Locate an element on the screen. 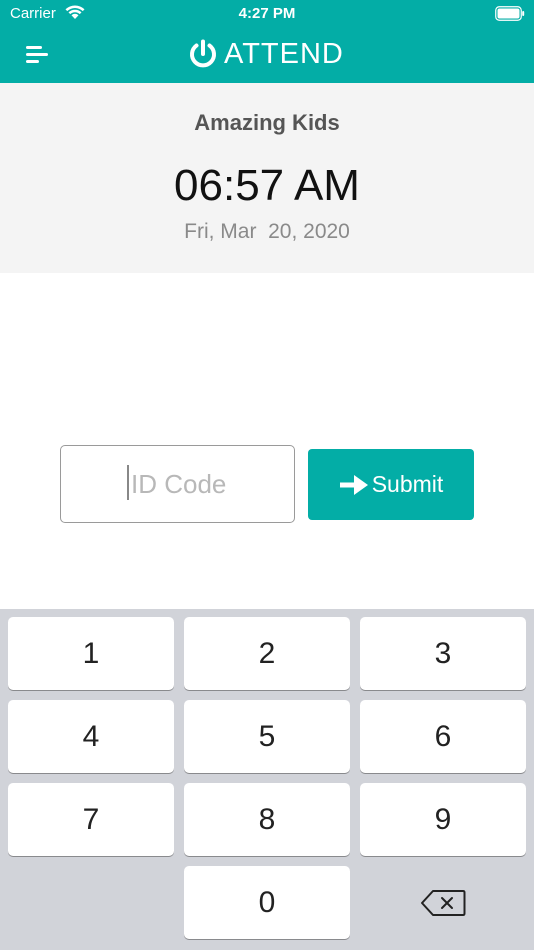 The height and width of the screenshot is (950, 534). text-cursor is located at coordinates (128, 482).